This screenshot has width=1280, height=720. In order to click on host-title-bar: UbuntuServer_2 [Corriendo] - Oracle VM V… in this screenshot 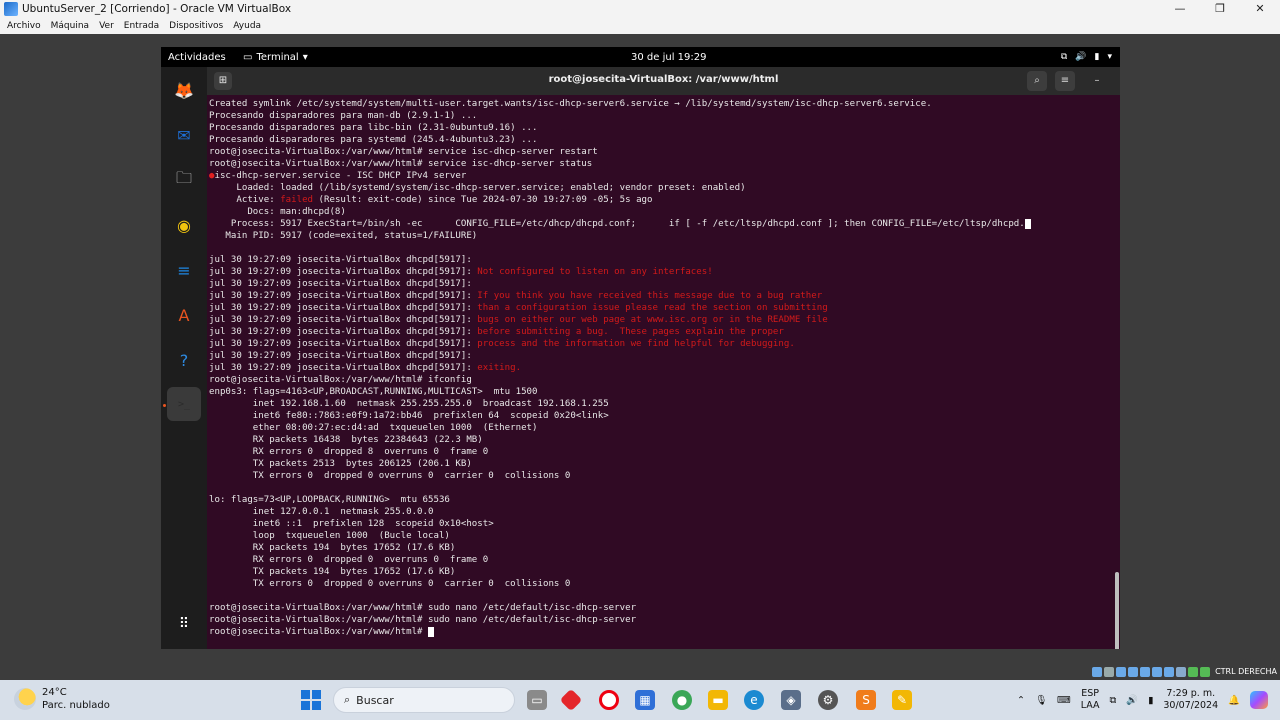, I will do `click(640, 9)`.